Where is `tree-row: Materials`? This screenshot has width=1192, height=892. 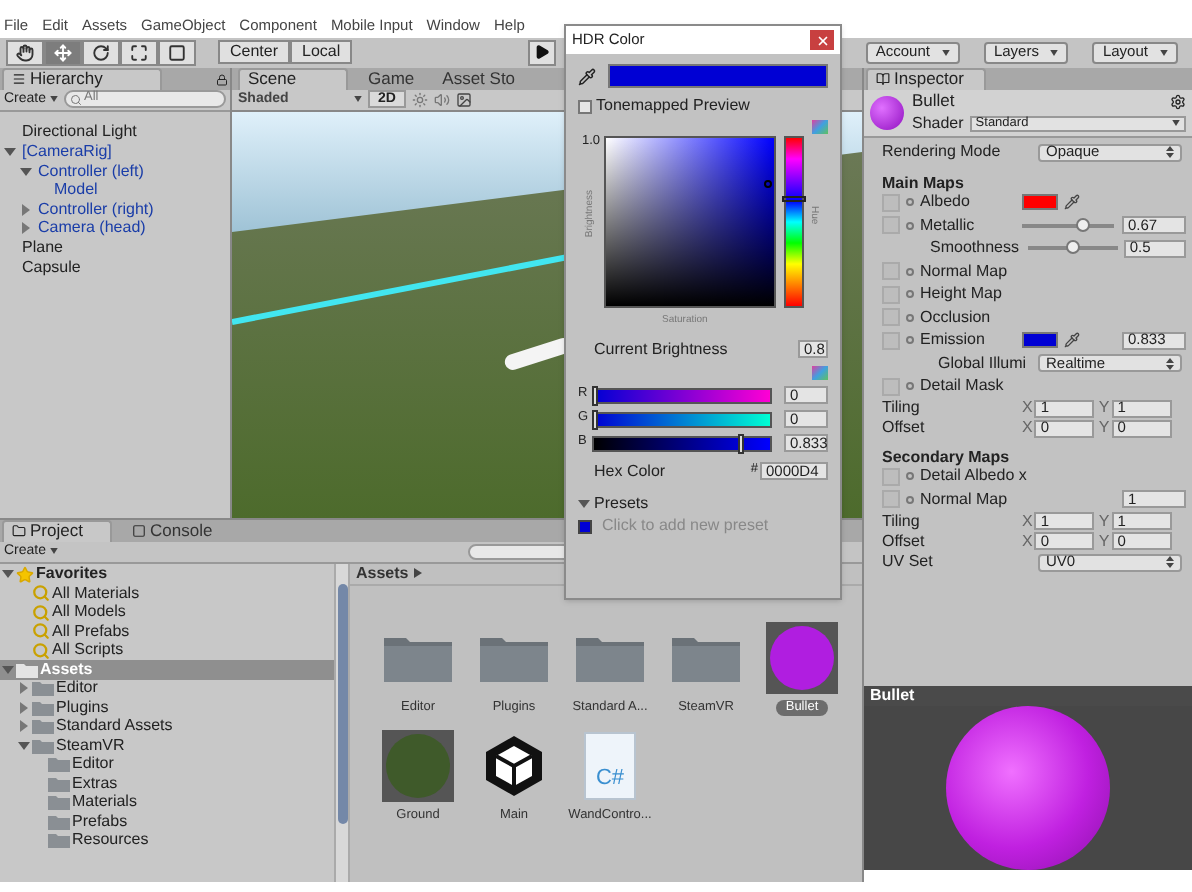
tree-row: Materials is located at coordinates (167, 803).